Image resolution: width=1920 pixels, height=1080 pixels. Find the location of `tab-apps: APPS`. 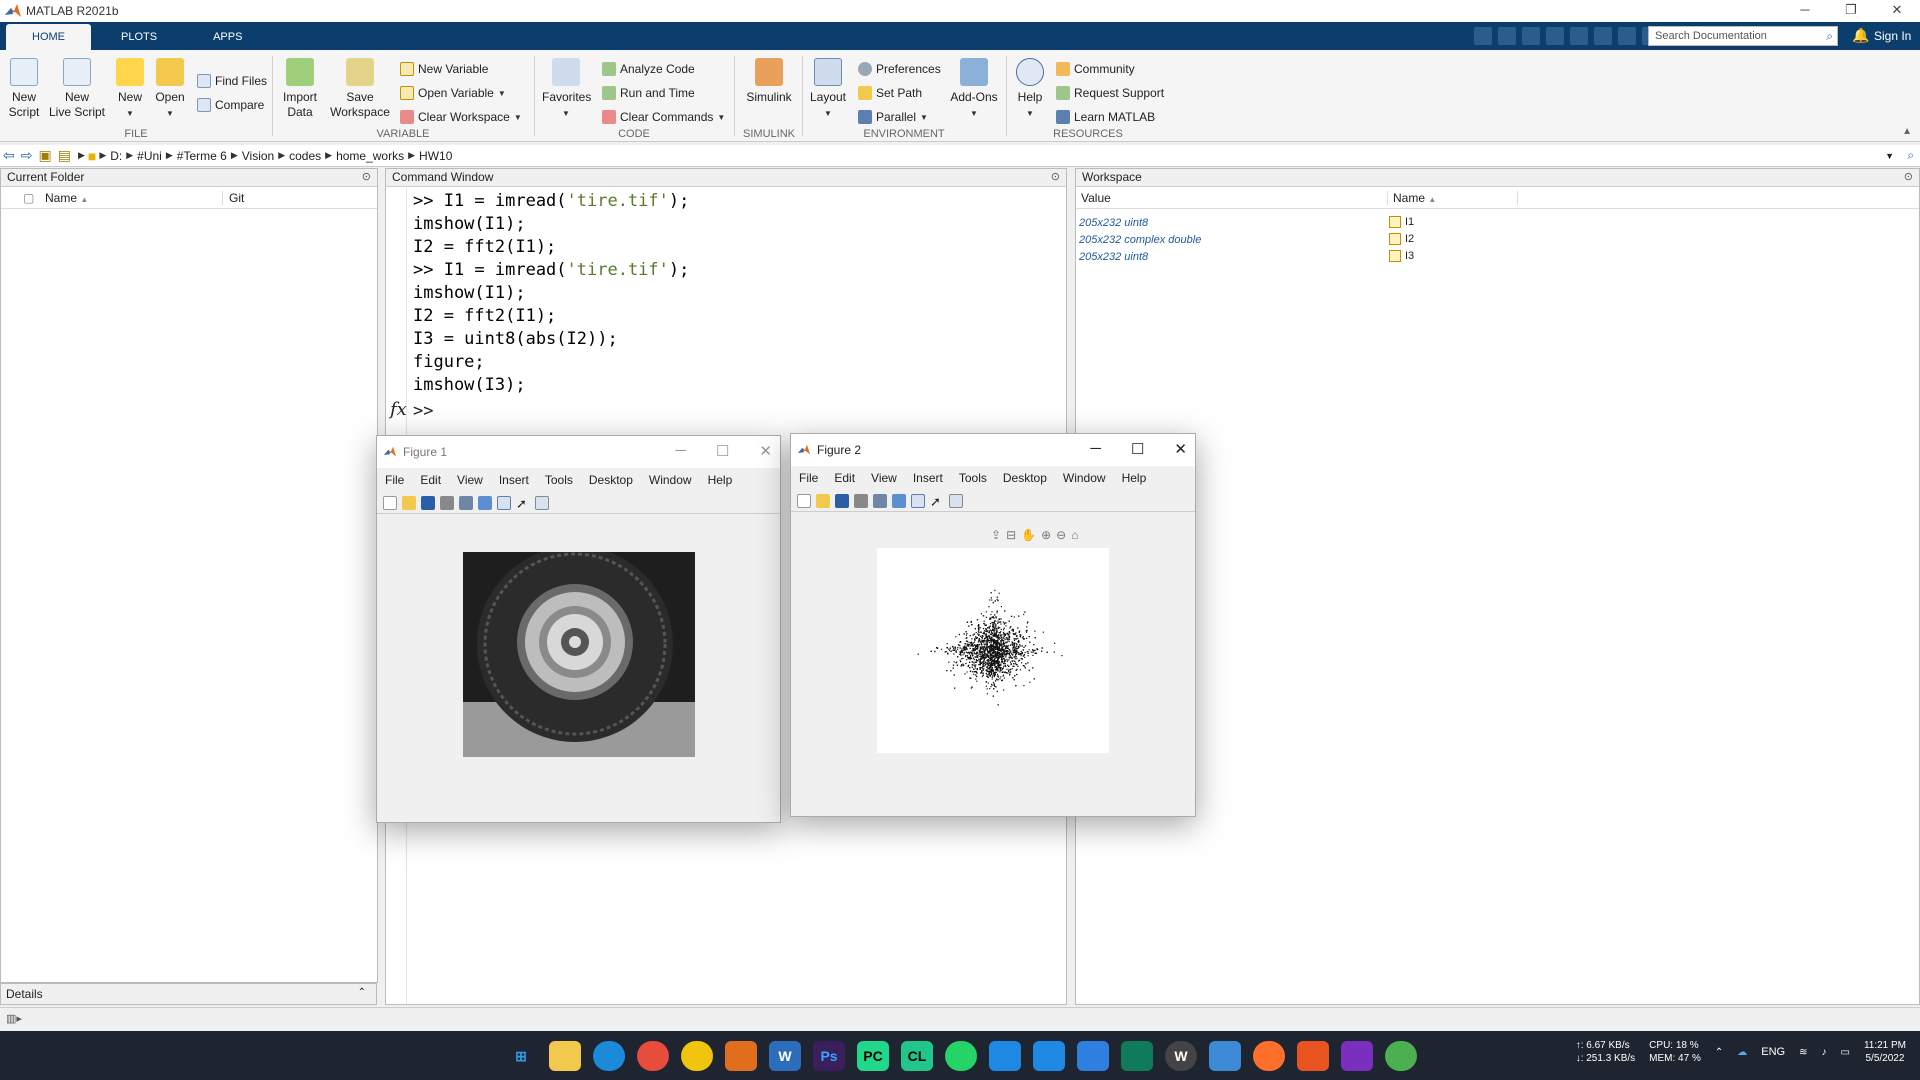

tab-apps: APPS is located at coordinates (227, 37).